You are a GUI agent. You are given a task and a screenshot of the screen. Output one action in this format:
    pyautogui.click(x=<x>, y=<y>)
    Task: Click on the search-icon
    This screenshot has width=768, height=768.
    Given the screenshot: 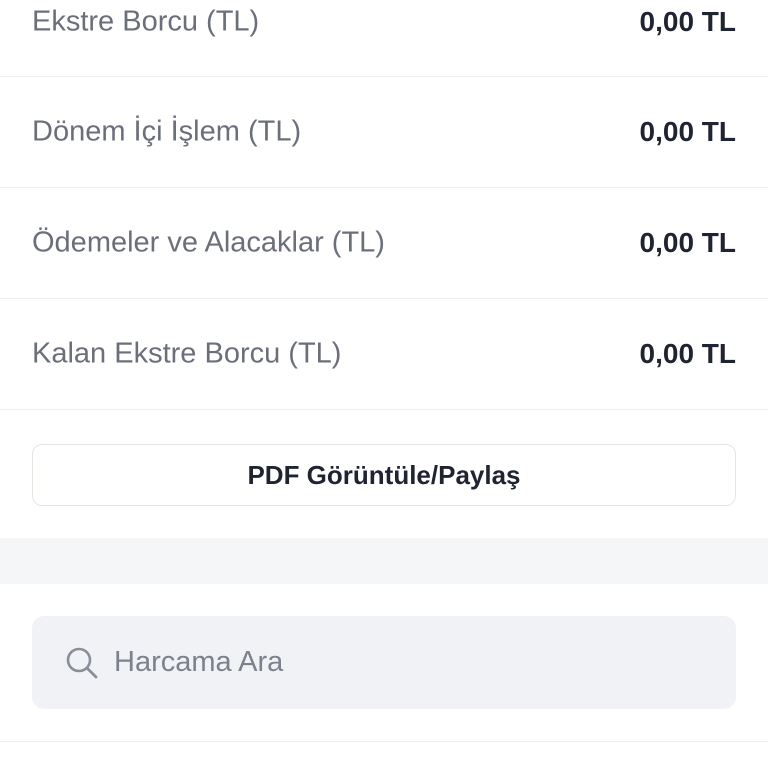 What is the action you would take?
    pyautogui.click(x=82, y=663)
    